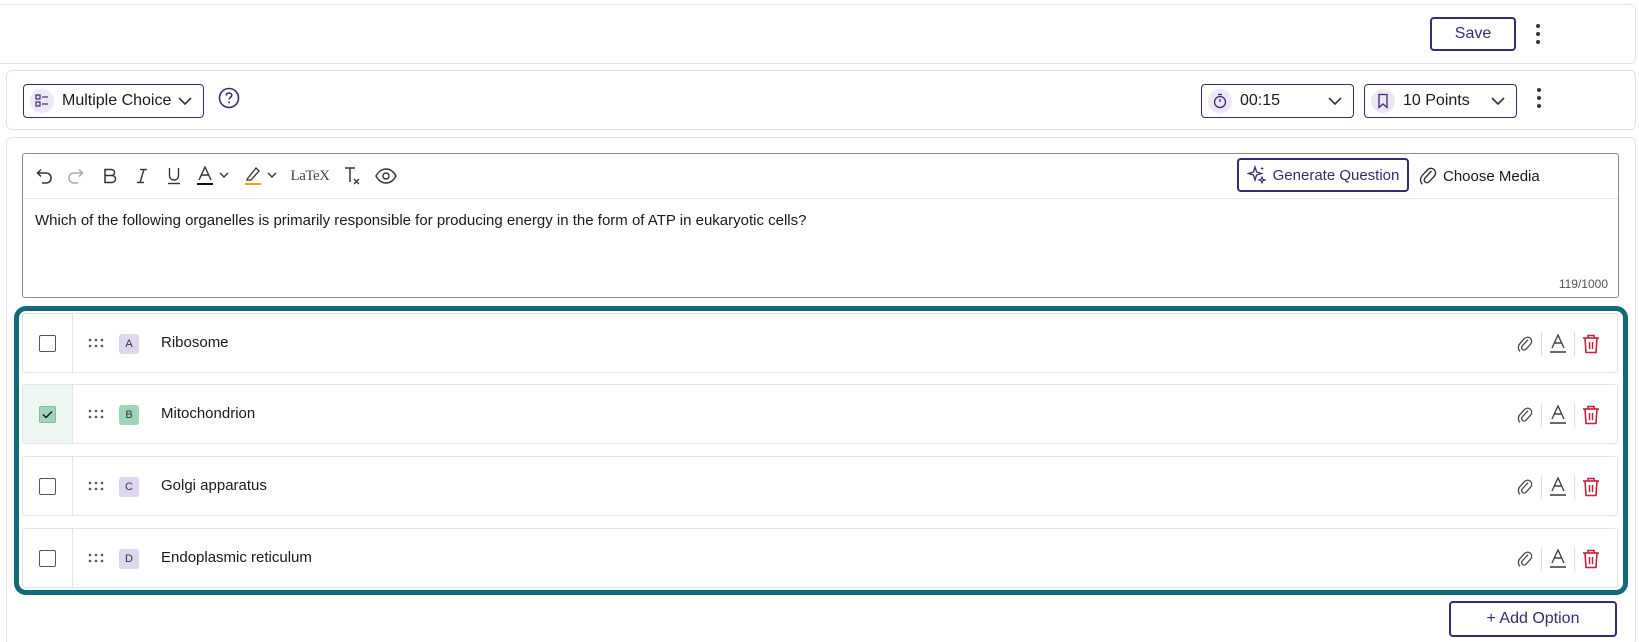  I want to click on undo-icon, so click(43, 176).